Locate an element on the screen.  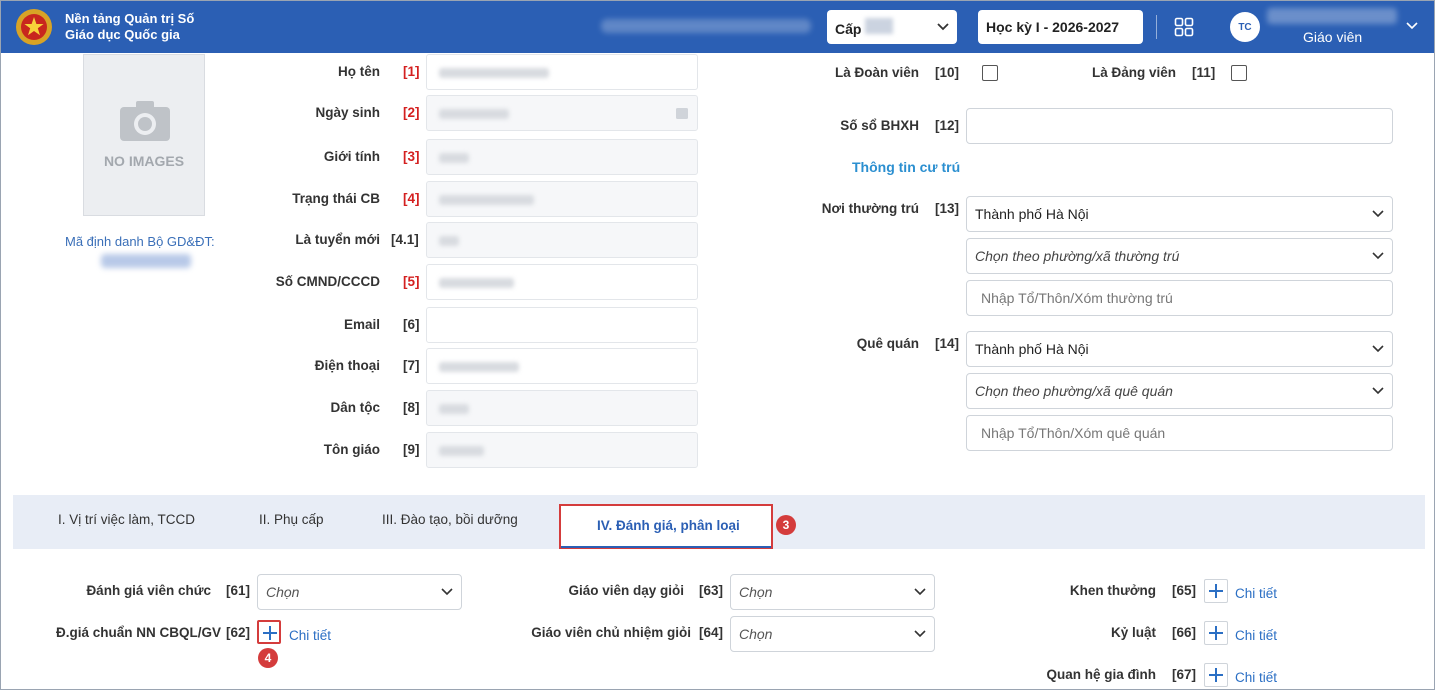
tab-danh-gia-phan-loai: IV. Đánh giá, phân loại is located at coordinates (666, 527).